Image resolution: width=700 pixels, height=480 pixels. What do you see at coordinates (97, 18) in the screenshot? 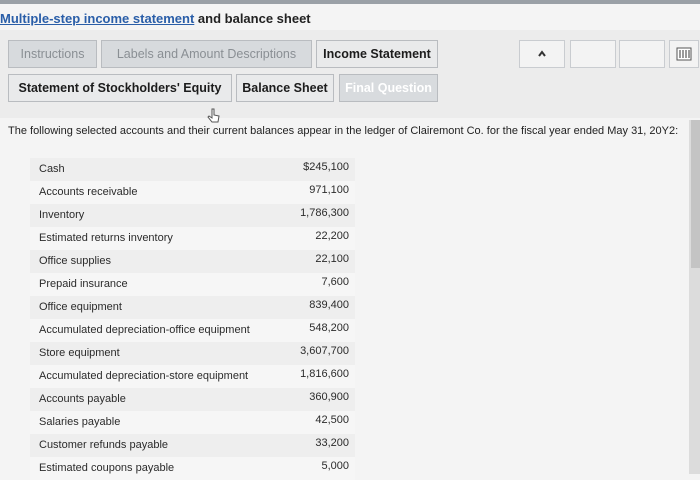
I see `page-title-link: Multiple-step income statement` at bounding box center [97, 18].